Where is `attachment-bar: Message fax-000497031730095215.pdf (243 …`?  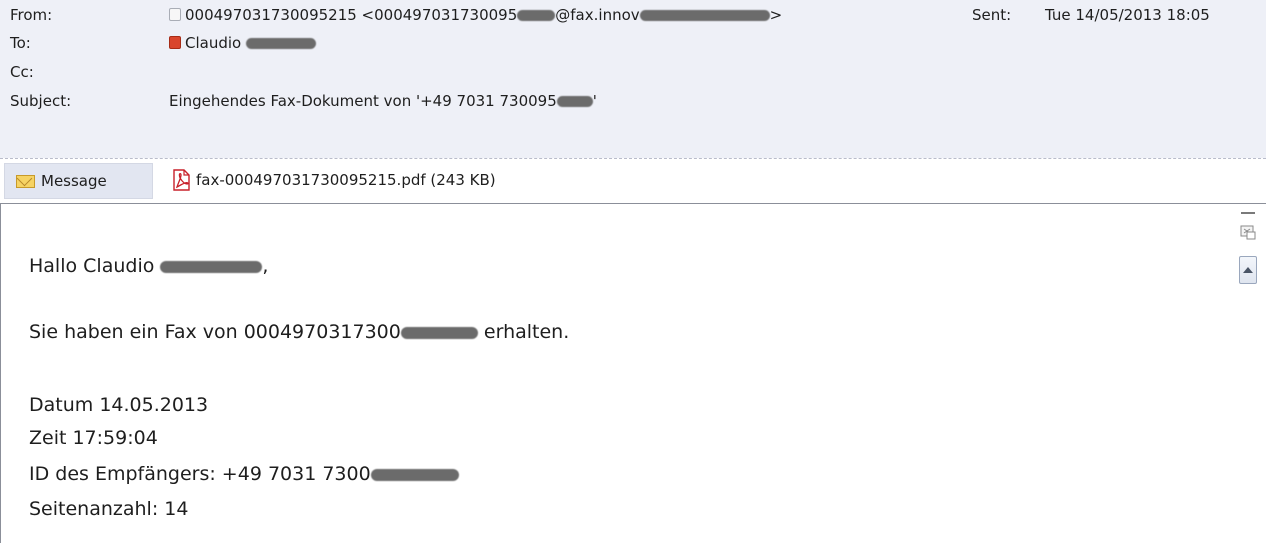
attachment-bar: Message fax-000497031730095215.pdf (243 … is located at coordinates (633, 180).